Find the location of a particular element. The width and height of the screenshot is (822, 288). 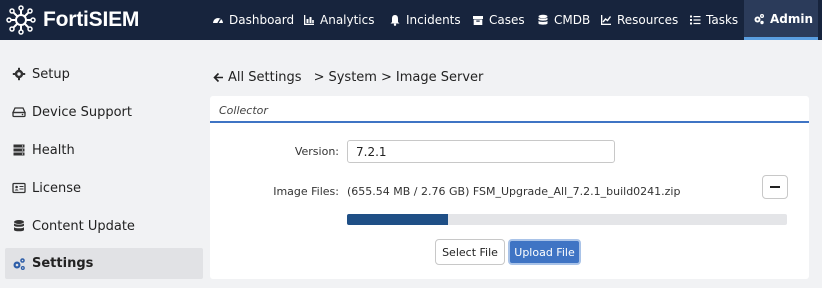

breadcrumb-current-page: Image Server is located at coordinates (439, 77).